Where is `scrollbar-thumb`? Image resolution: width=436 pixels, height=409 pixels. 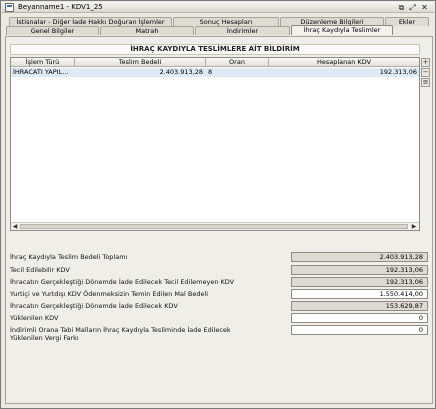 scrollbar-thumb is located at coordinates (214, 226).